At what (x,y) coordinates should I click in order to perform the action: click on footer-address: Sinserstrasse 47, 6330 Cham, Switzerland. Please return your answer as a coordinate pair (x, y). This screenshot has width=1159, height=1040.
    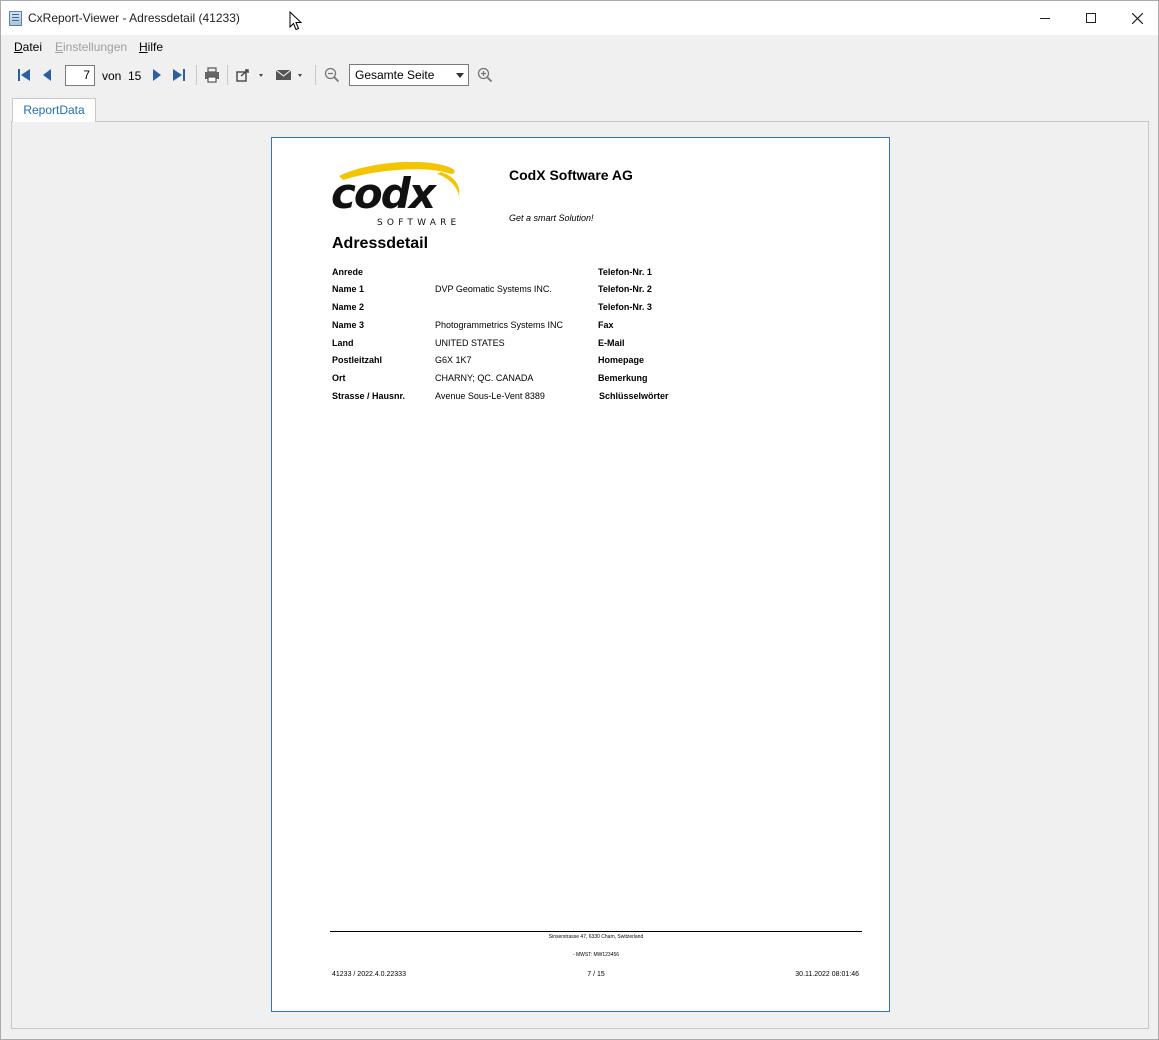
    Looking at the image, I should click on (596, 937).